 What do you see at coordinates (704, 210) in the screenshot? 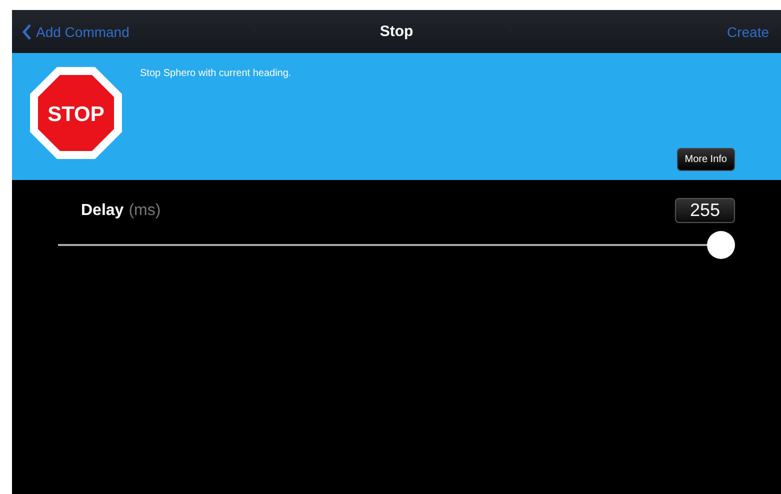
I see `delay-value-field: 255` at bounding box center [704, 210].